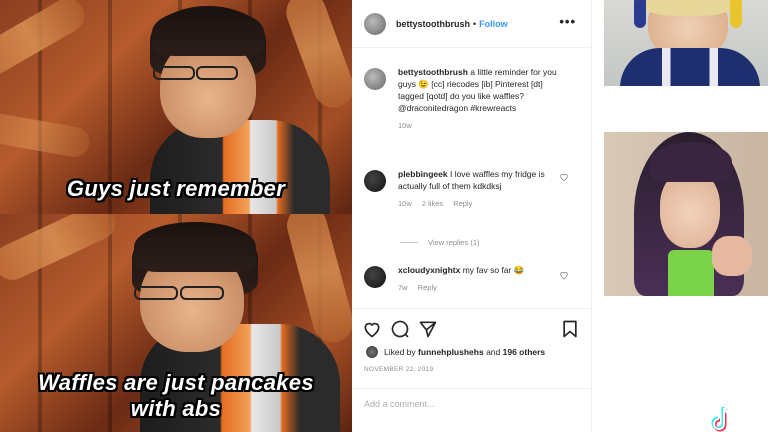 This screenshot has height=432, width=768. What do you see at coordinates (176, 188) in the screenshot?
I see `meme-caption-top: Guys just remember` at bounding box center [176, 188].